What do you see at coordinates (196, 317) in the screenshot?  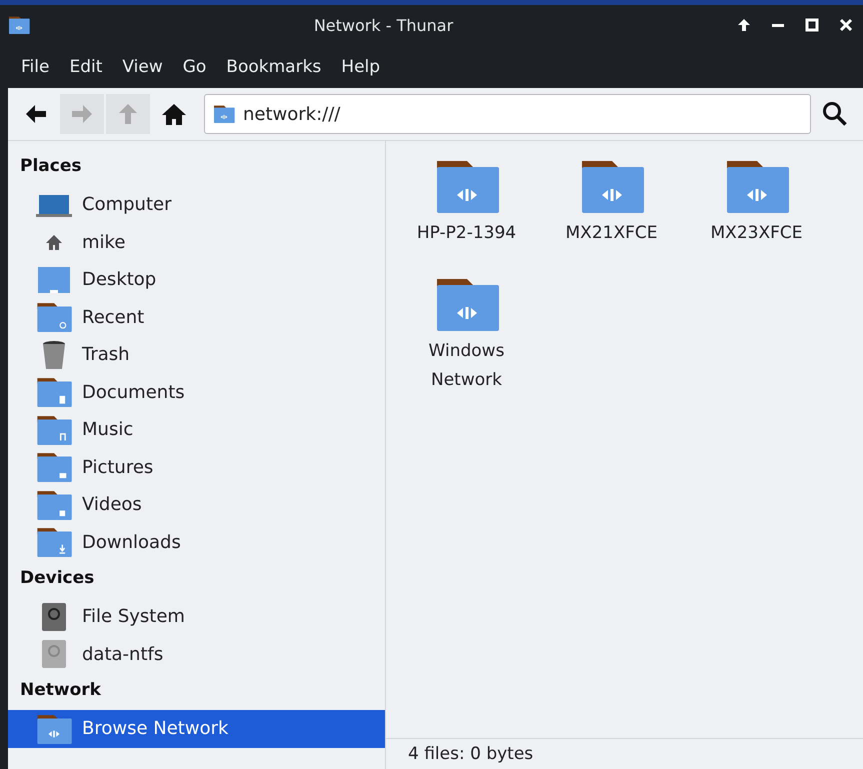 I see `sidebar-item: Recent` at bounding box center [196, 317].